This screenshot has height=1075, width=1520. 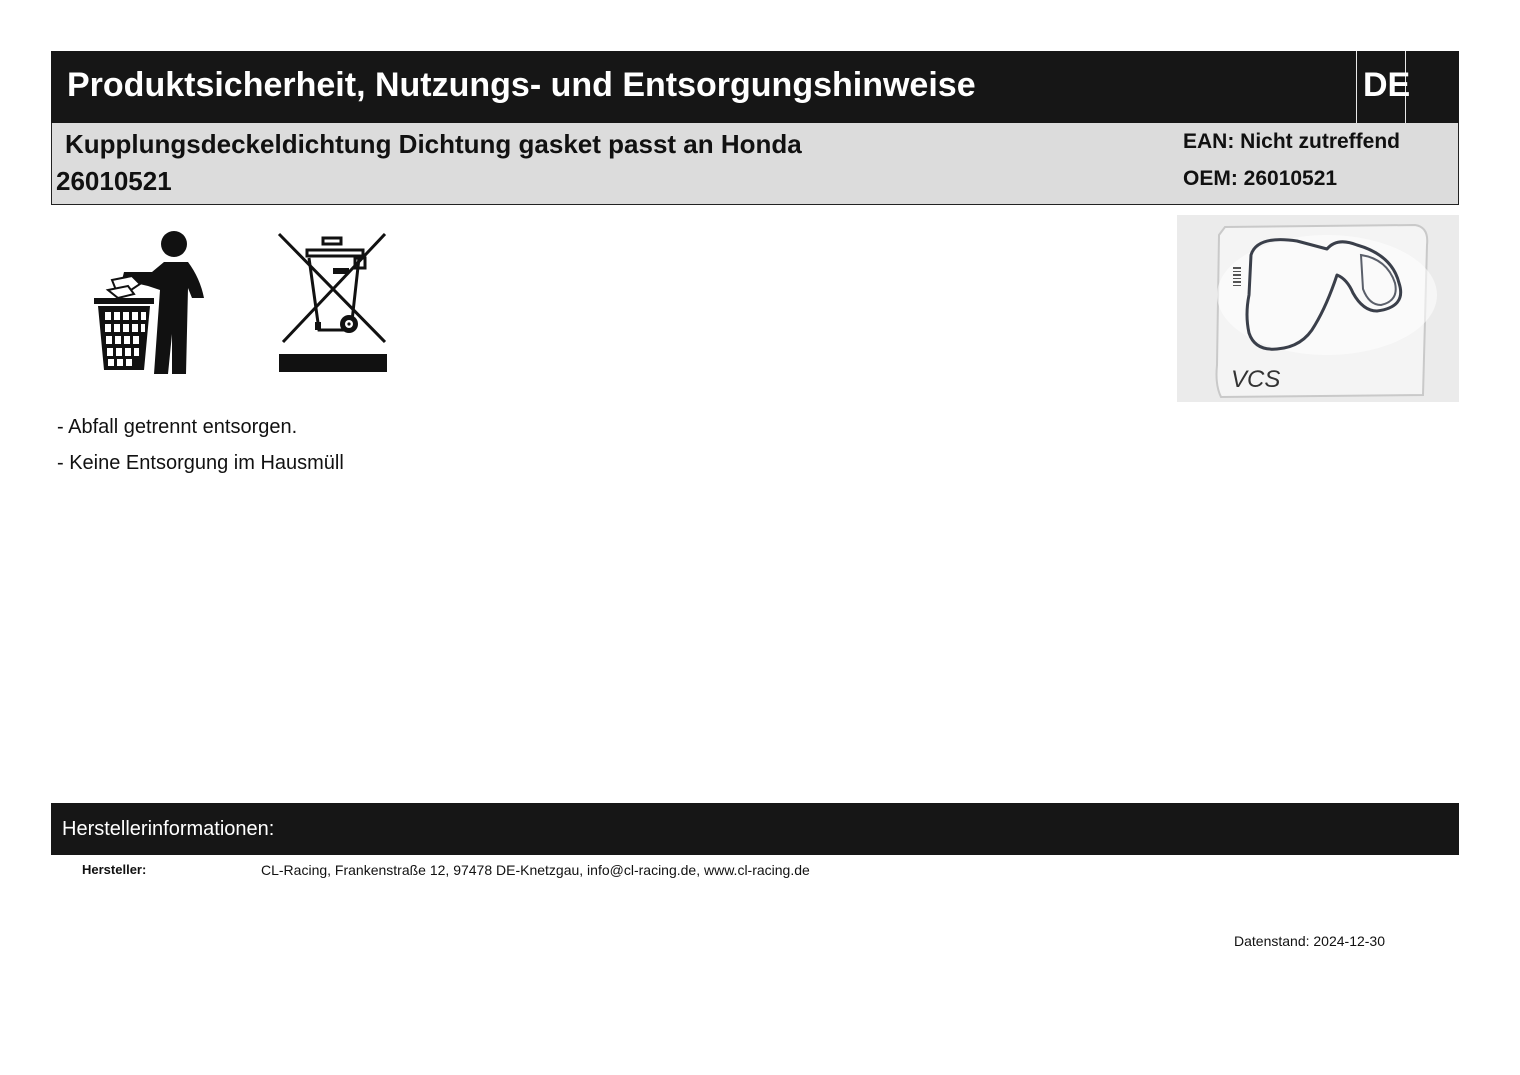 What do you see at coordinates (168, 829) in the screenshot?
I see `manufacturer-section-title: Herstellerinformationen:` at bounding box center [168, 829].